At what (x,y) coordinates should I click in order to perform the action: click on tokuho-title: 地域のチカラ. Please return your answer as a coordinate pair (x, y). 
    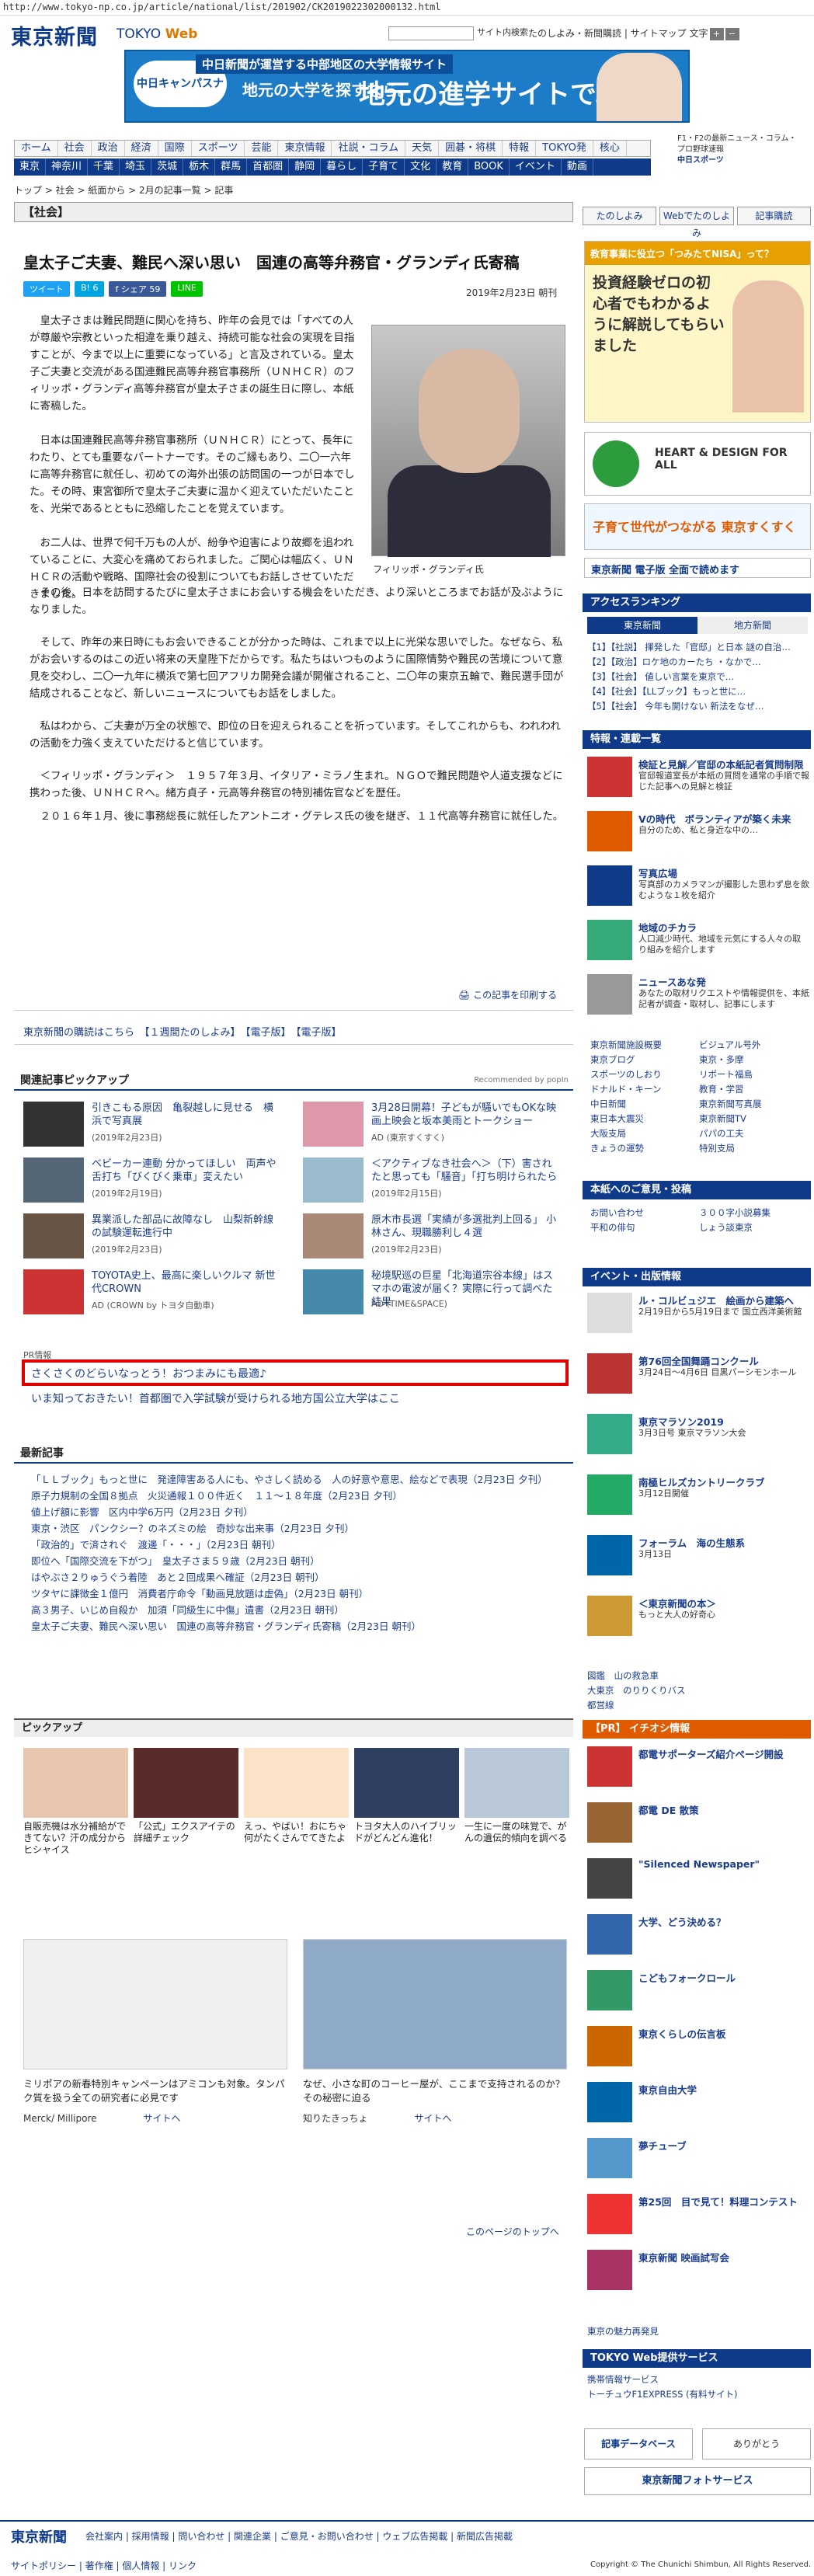
    Looking at the image, I should click on (667, 928).